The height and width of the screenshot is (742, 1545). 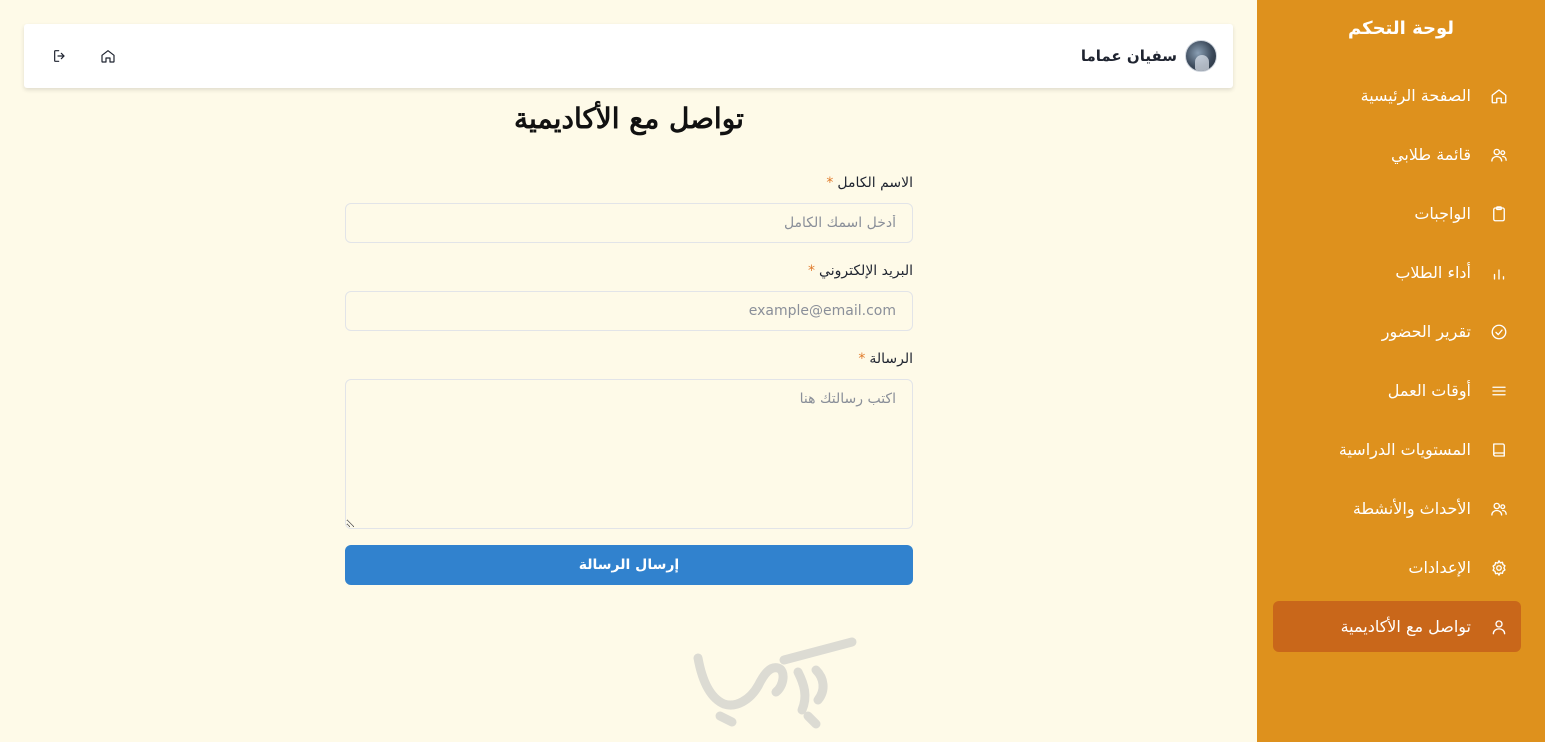 What do you see at coordinates (1128, 56) in the screenshot?
I see `user-name: سفيان عماما` at bounding box center [1128, 56].